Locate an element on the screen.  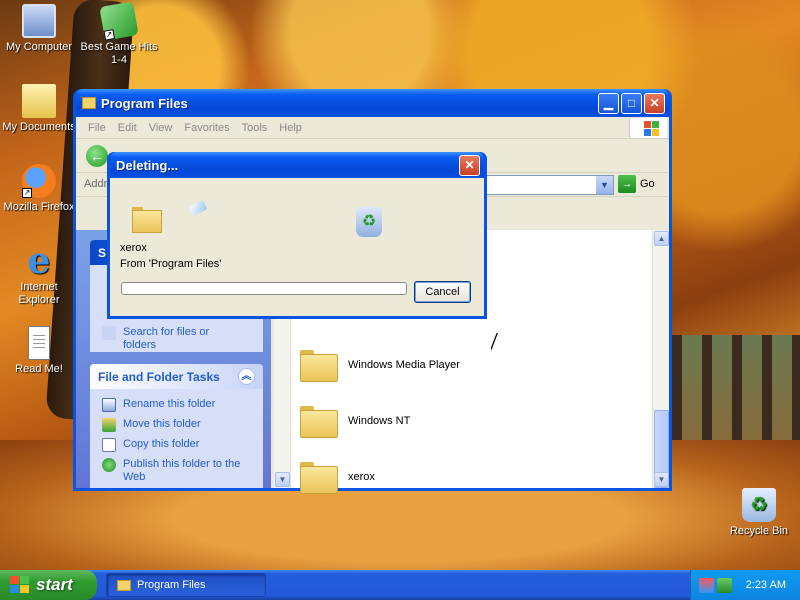
desktop-icon-my-documents: My Documents is located at coordinates (39, 109).